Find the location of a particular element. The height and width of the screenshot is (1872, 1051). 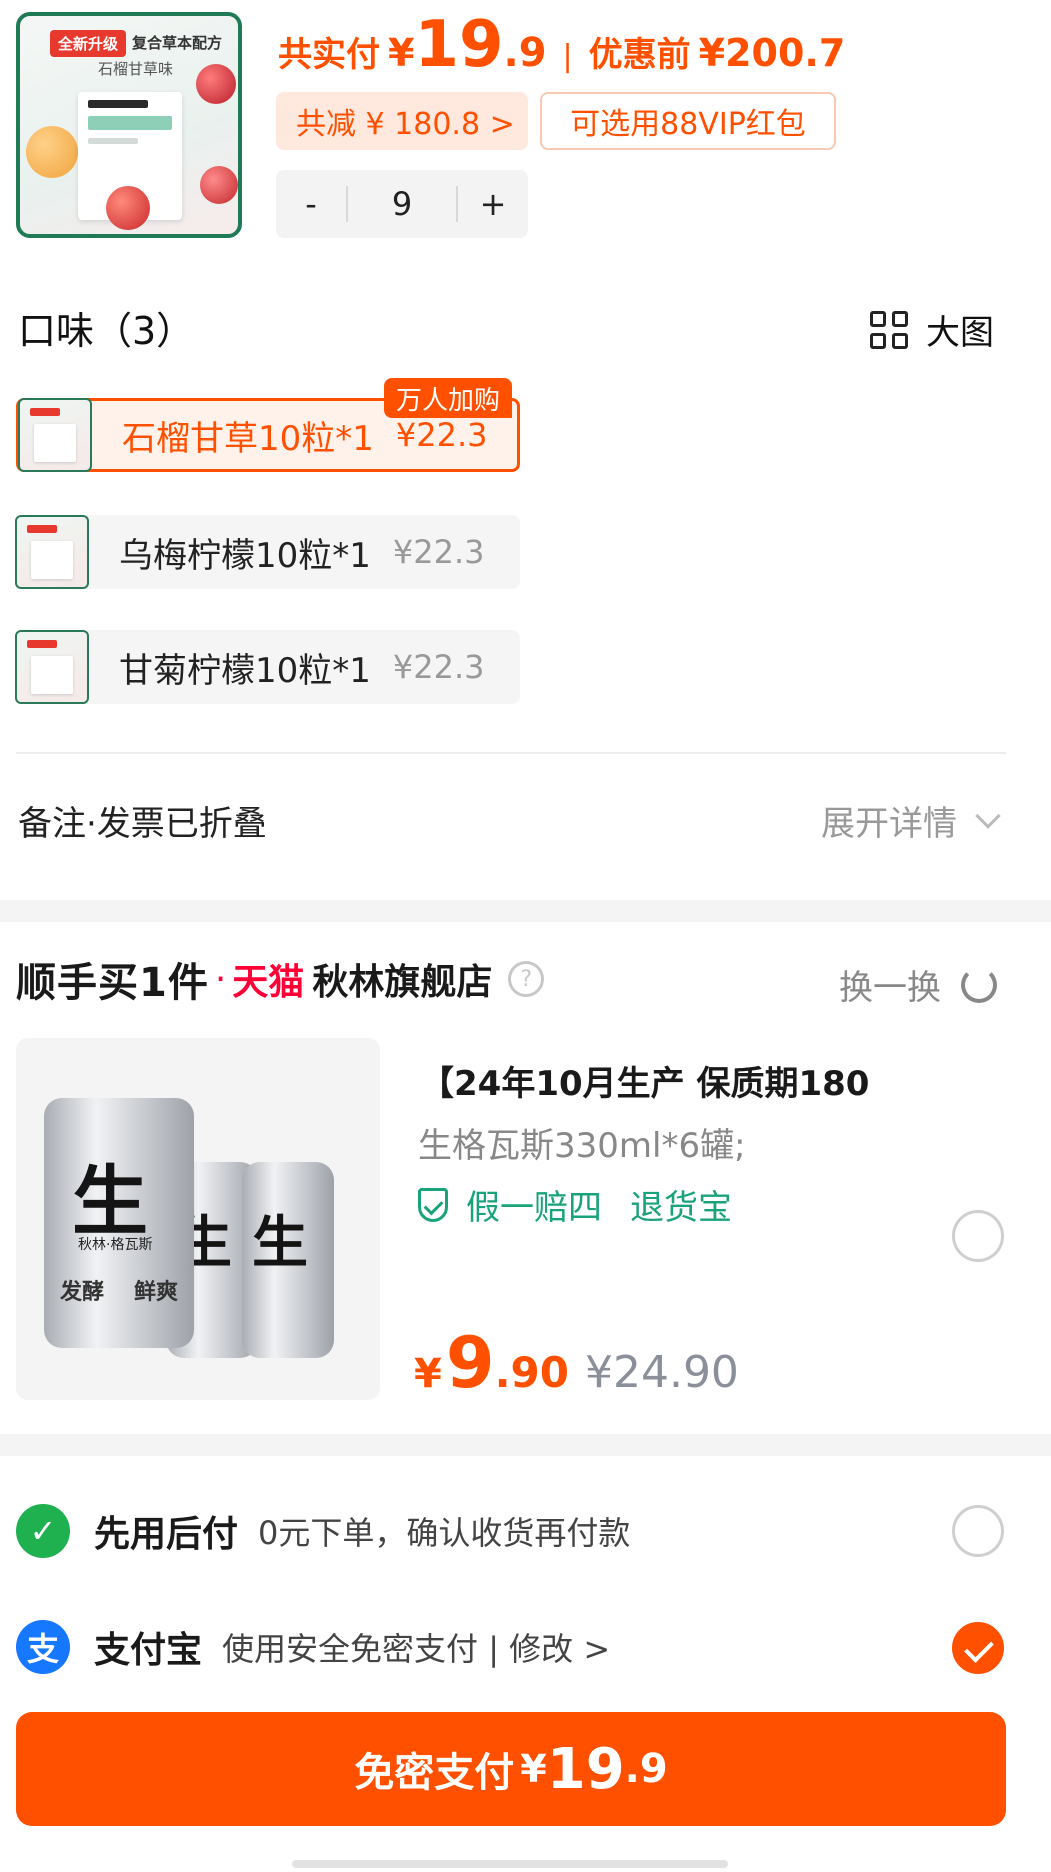

addon-product-spec: 生格瓦斯330ml*6罐; is located at coordinates (582, 1146).